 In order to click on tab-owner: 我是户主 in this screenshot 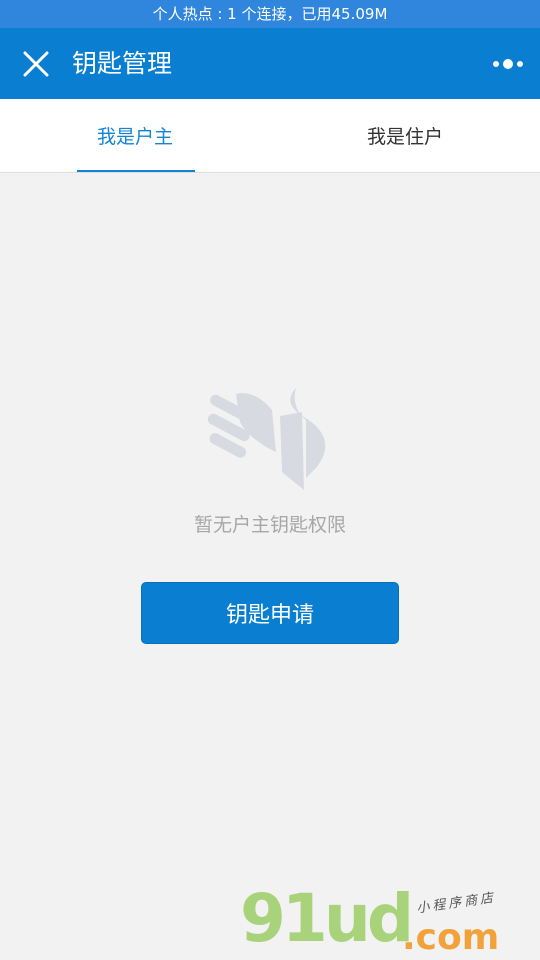, I will do `click(135, 135)`.